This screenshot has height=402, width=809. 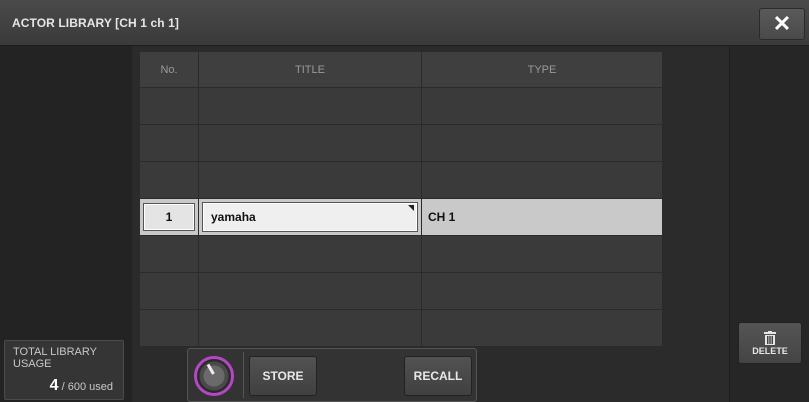 What do you see at coordinates (214, 376) in the screenshot?
I see `encoder-knob-icon` at bounding box center [214, 376].